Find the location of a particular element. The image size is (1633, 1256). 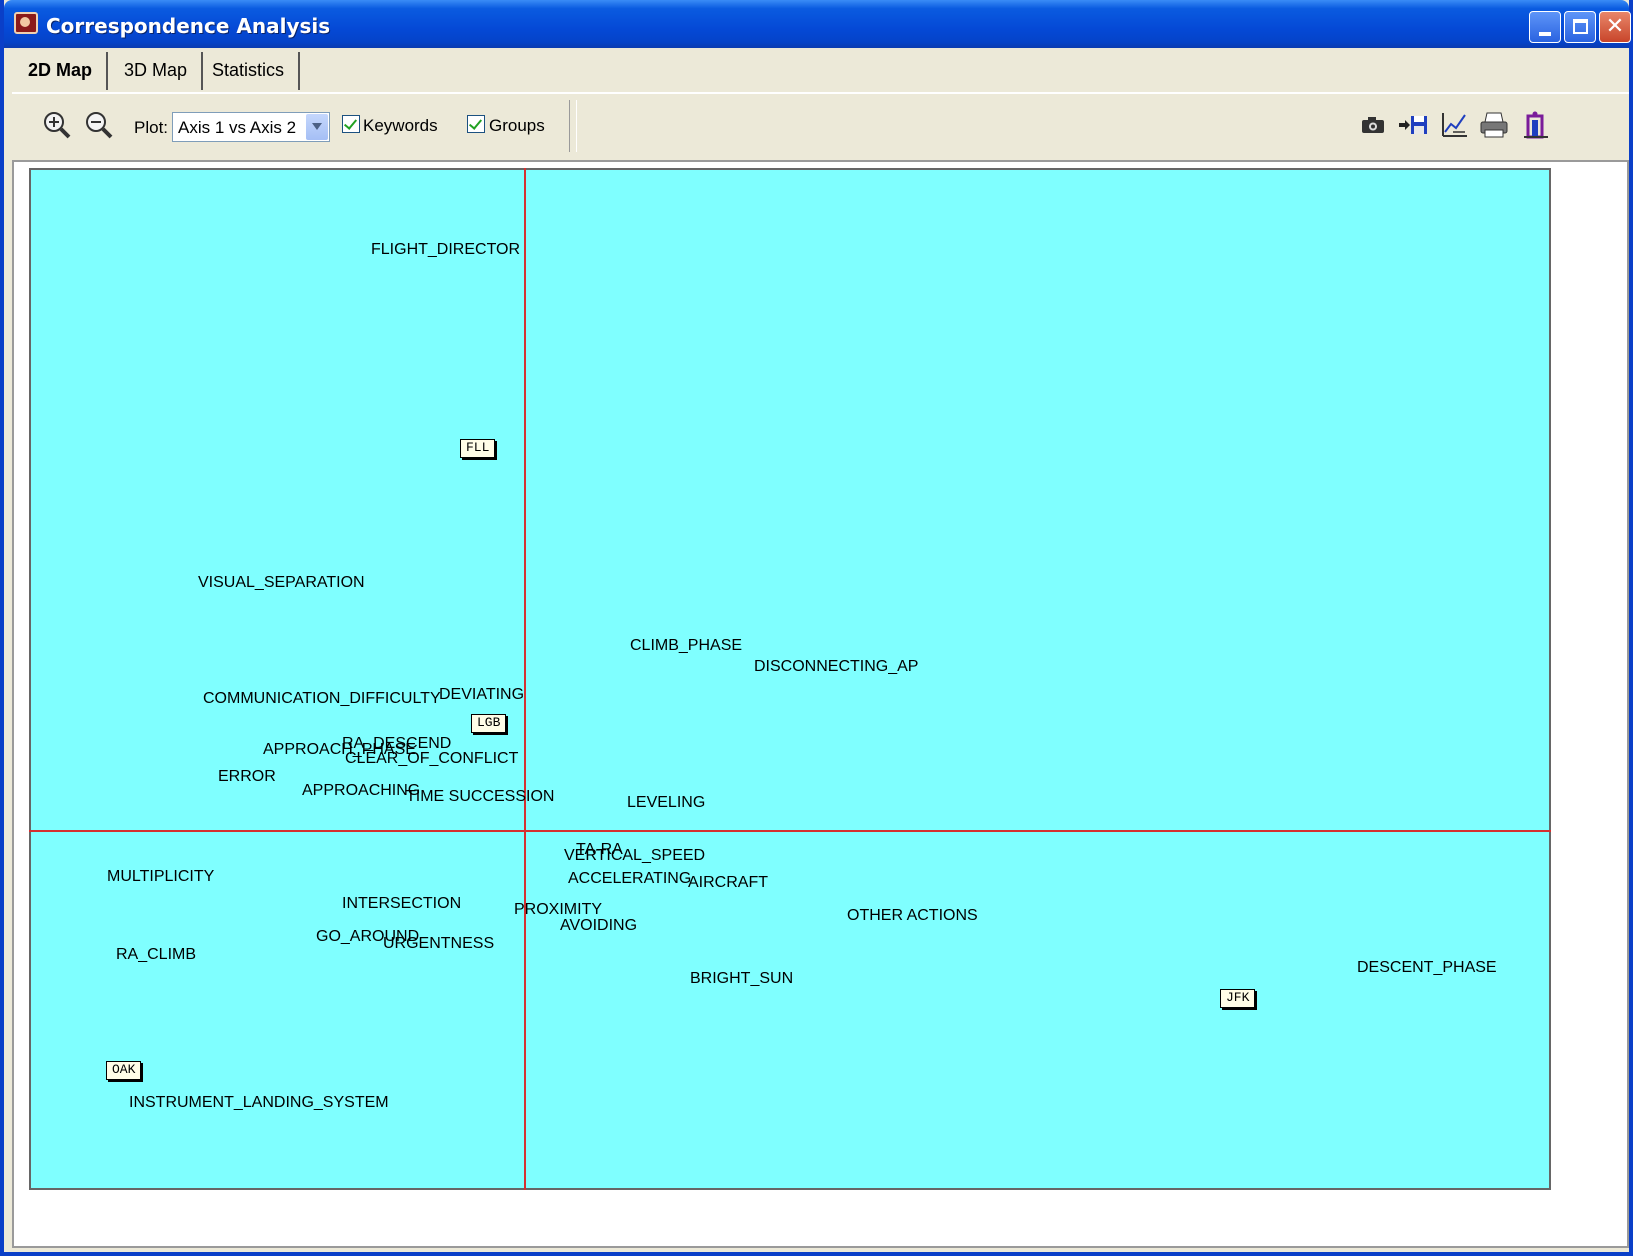

keyword-label: ACCELERATING is located at coordinates (629, 879).